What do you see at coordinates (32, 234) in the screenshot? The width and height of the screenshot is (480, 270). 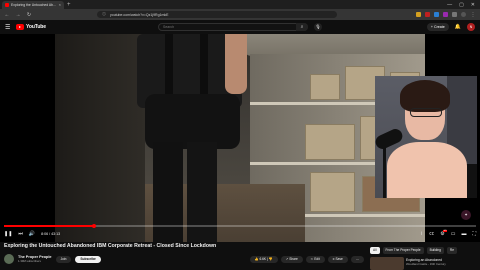 I see `volume-icon: 🔊` at bounding box center [32, 234].